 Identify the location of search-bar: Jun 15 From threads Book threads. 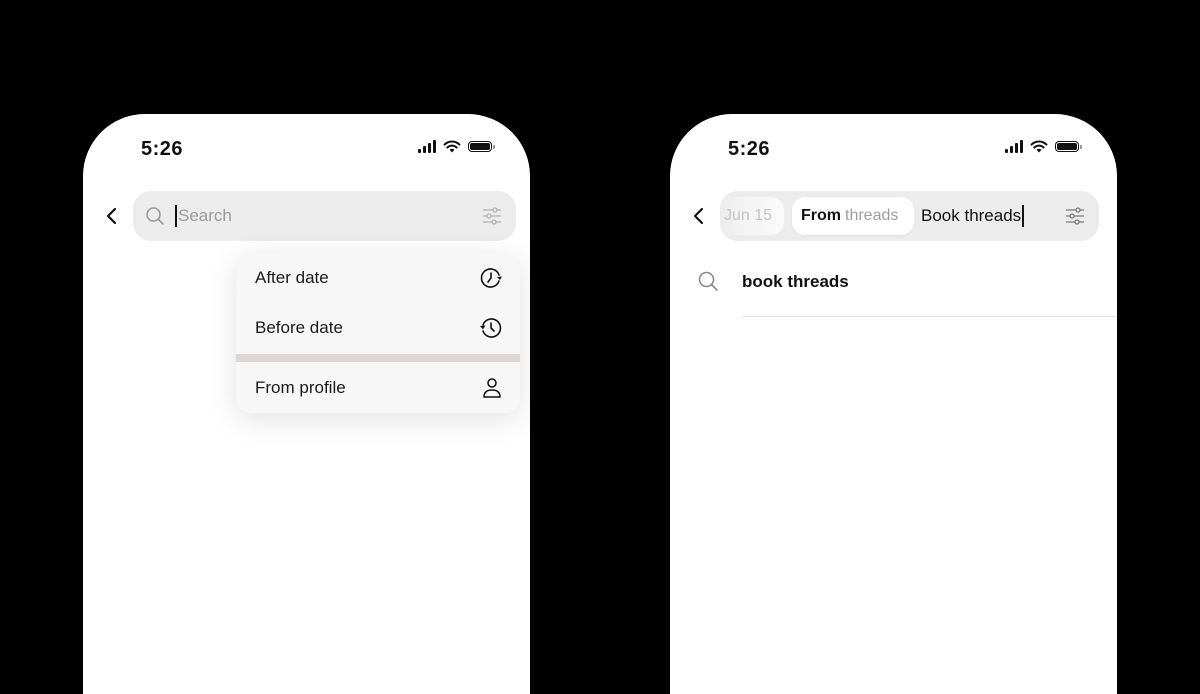
(909, 216).